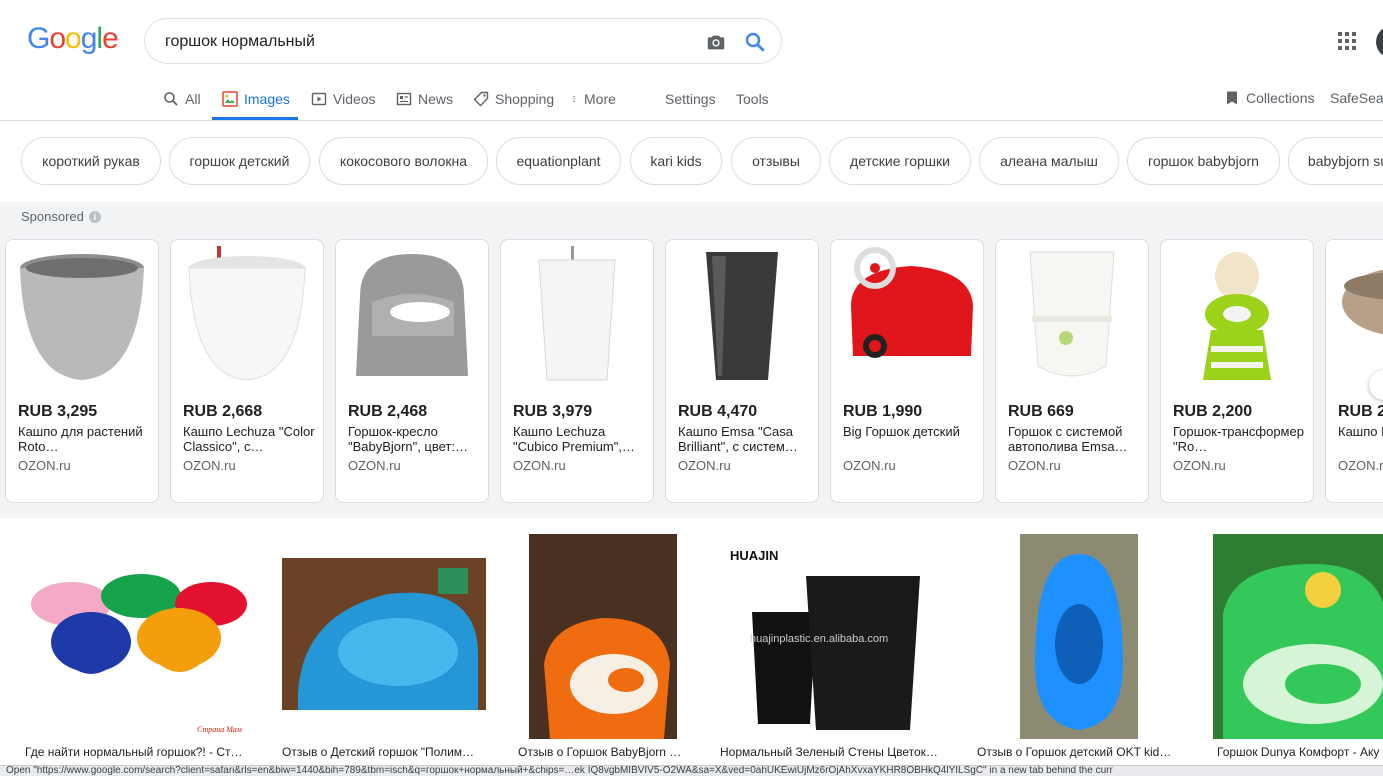 This screenshot has height=776, width=1383. Describe the element at coordinates (94, 216) in the screenshot. I see `info-icon: i` at that location.